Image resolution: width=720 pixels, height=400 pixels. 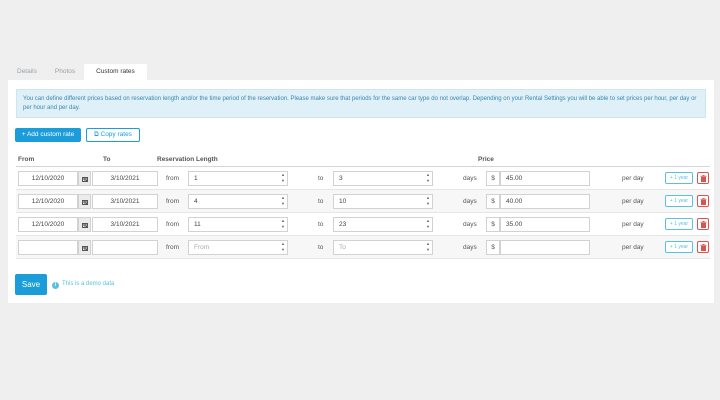 What do you see at coordinates (107, 159) in the screenshot?
I see `header-to: To` at bounding box center [107, 159].